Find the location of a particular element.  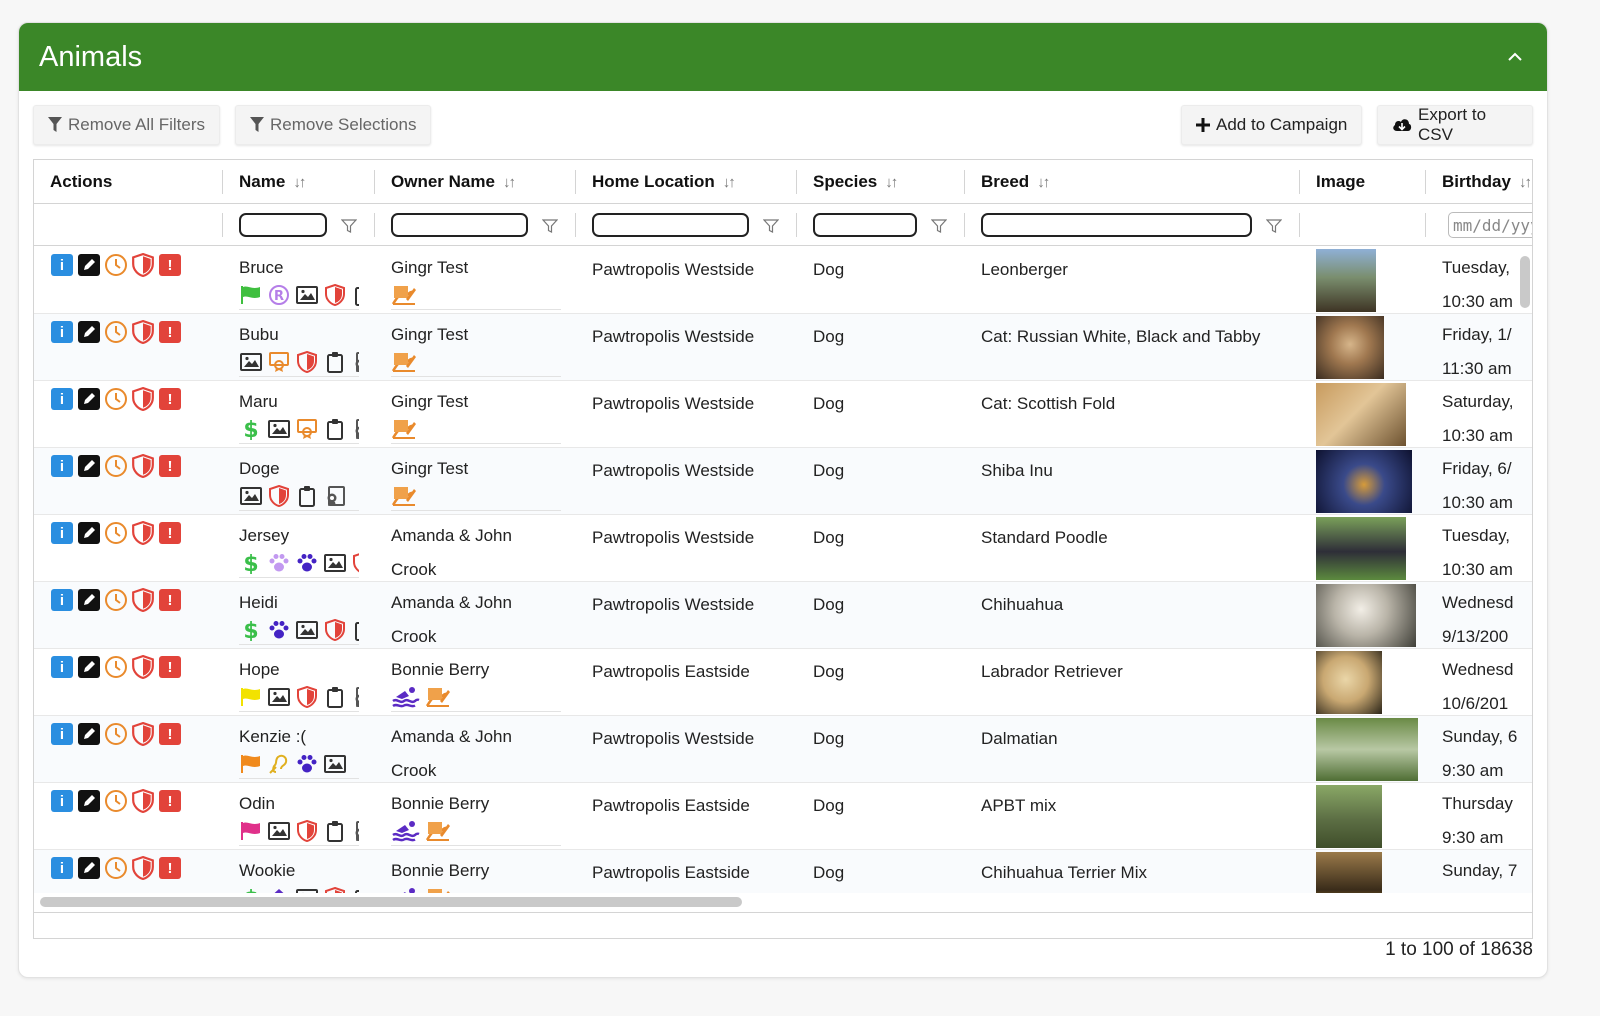

flag-pink-icon is located at coordinates (251, 831).